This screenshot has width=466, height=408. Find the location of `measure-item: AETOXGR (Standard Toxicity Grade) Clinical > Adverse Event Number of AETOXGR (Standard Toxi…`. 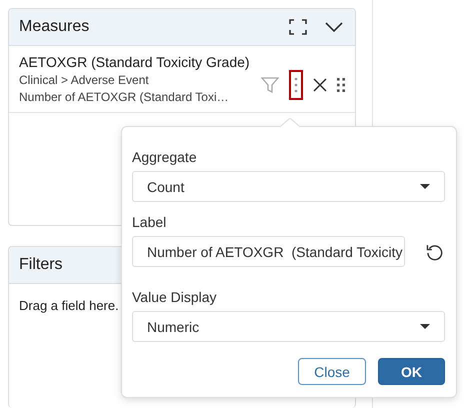

measure-item: AETOXGR (Standard Toxicity Grade) Clinical > Adverse Event Number of AETOXGR (Standard Toxi… is located at coordinates (182, 79).